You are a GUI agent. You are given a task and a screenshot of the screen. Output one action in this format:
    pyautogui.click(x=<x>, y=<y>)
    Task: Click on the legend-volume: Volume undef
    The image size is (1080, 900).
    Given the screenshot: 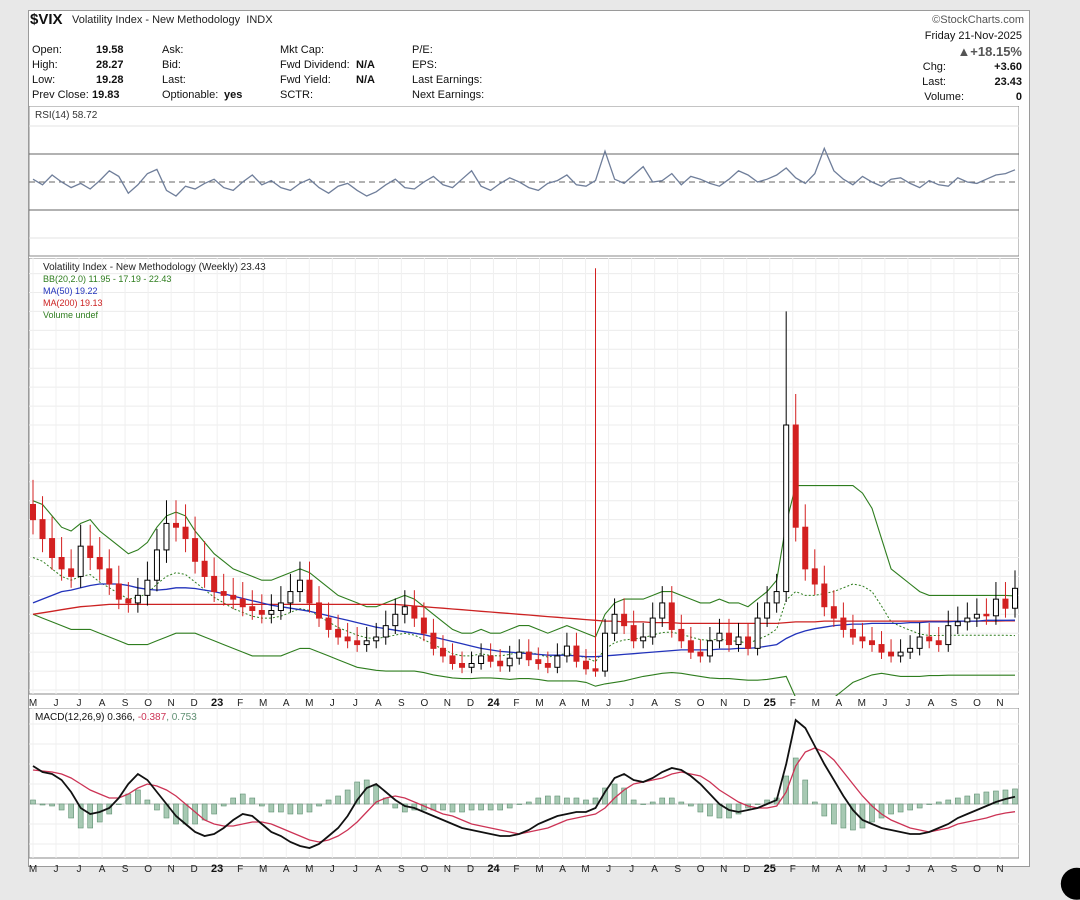 What is the action you would take?
    pyautogui.click(x=71, y=315)
    